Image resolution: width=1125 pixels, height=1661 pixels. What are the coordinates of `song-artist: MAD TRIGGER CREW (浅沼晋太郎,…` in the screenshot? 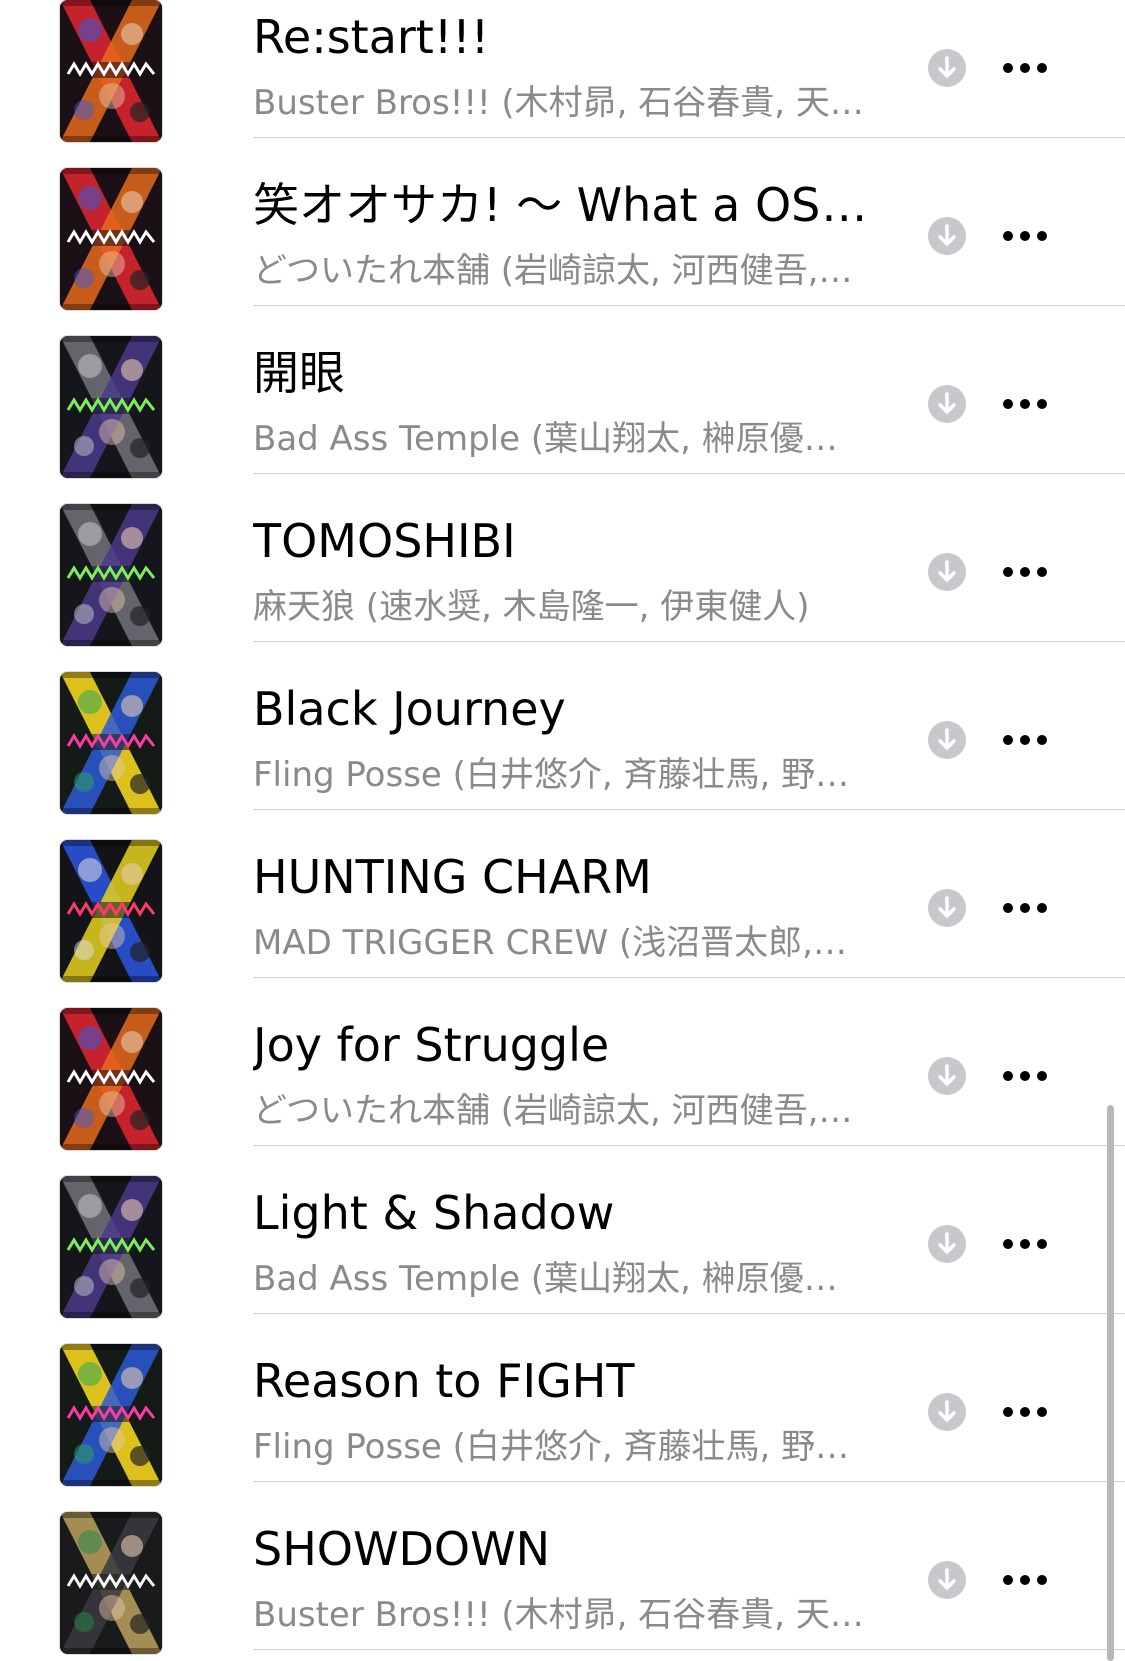 It's located at (550, 943).